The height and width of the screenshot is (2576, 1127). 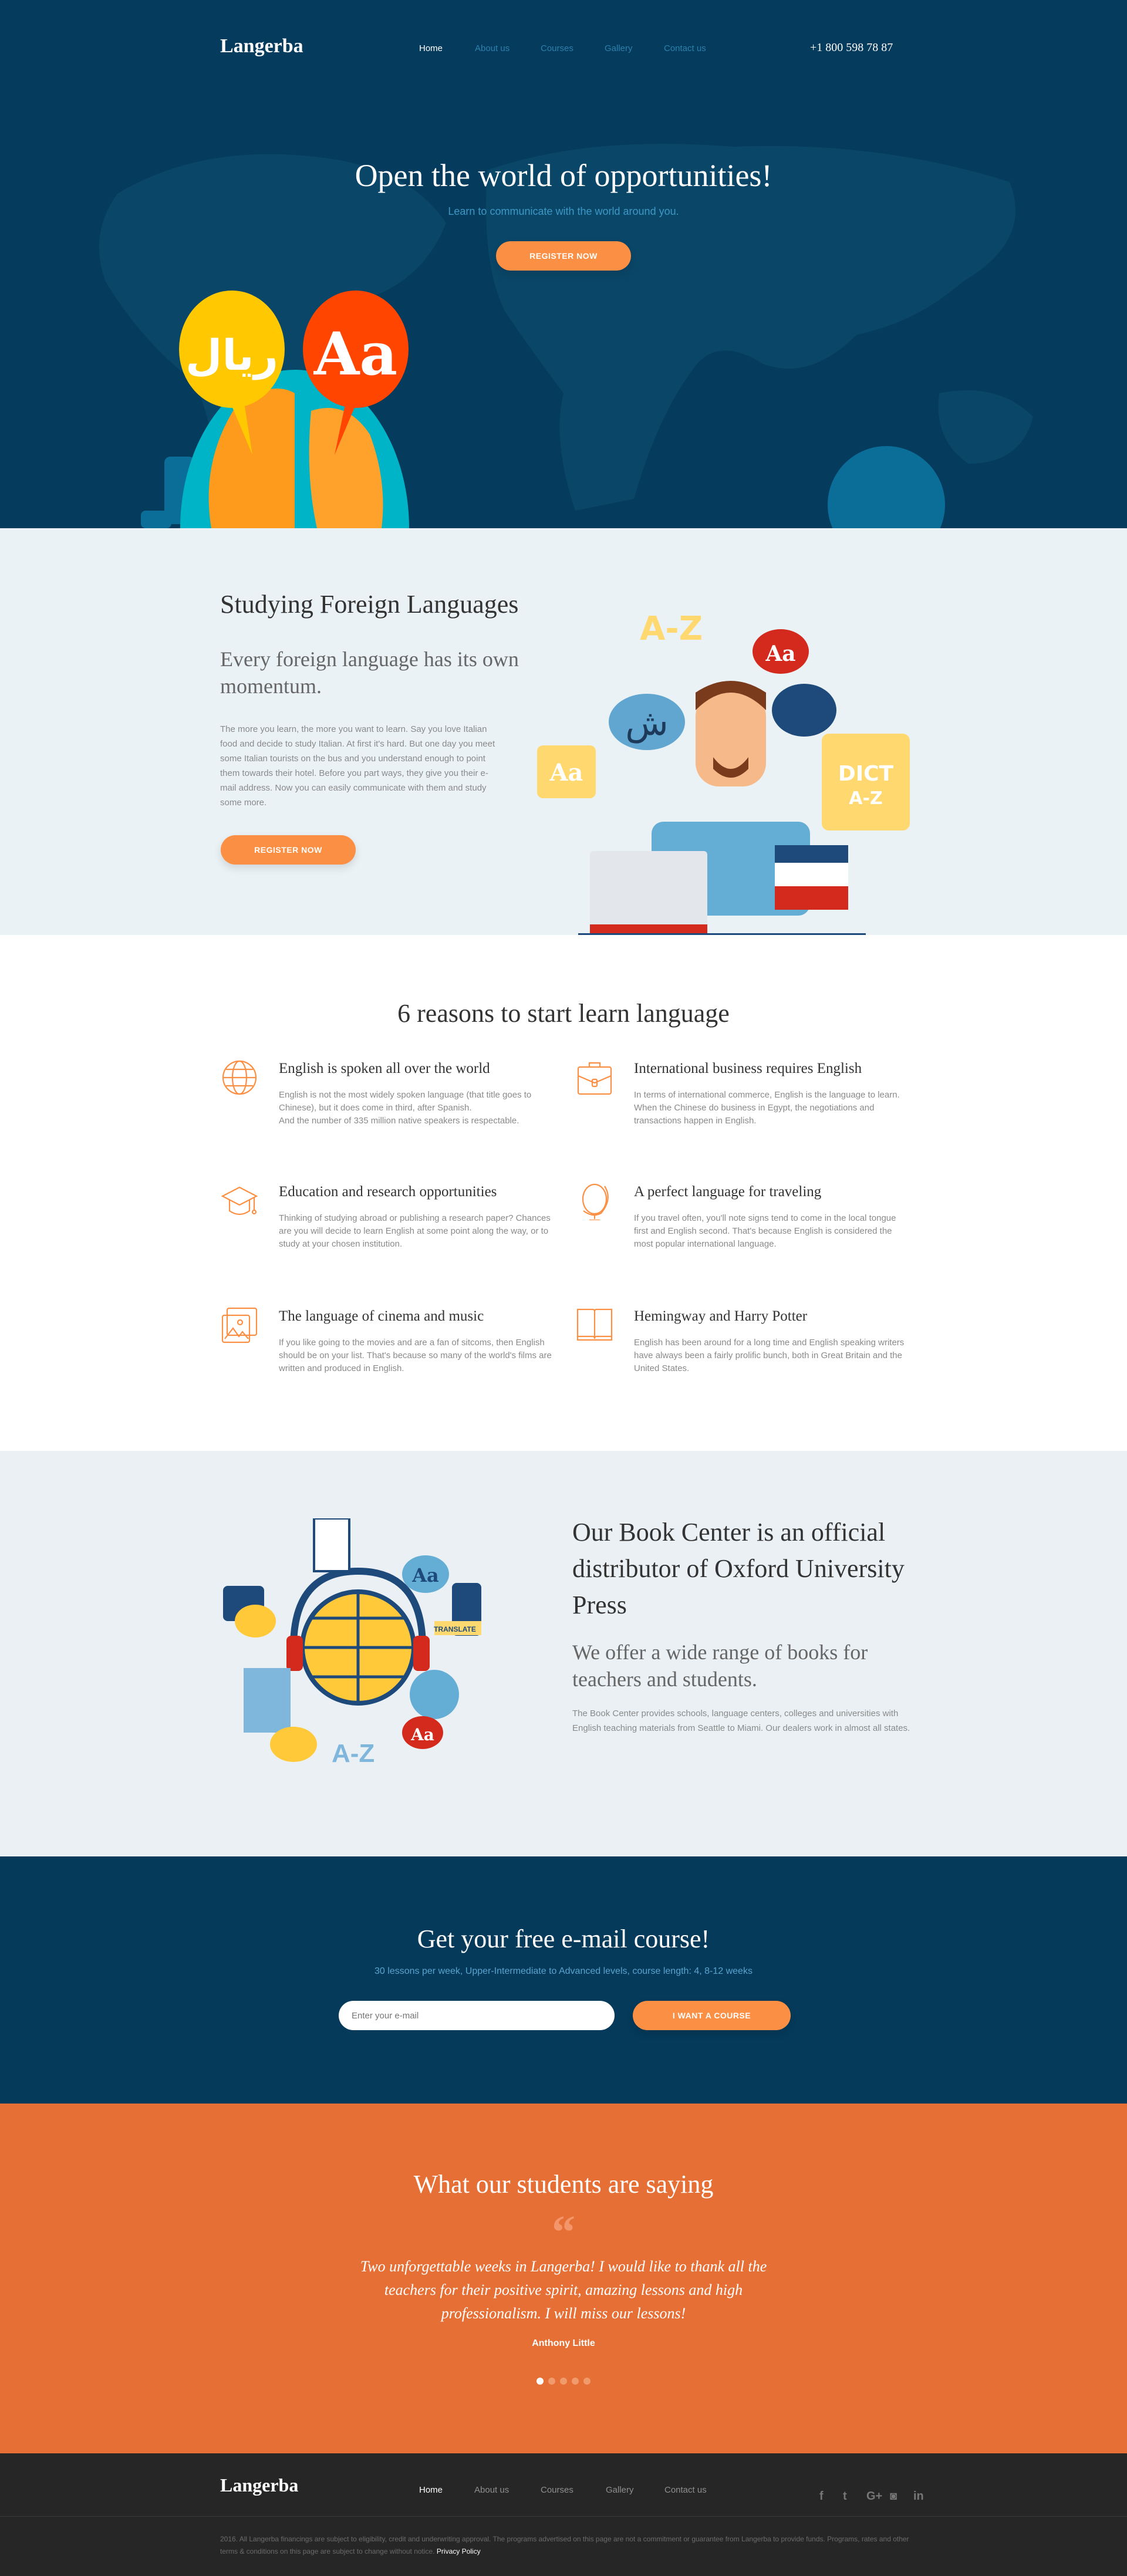 I want to click on want-course-button: I WANT A COURSE, so click(x=712, y=2015).